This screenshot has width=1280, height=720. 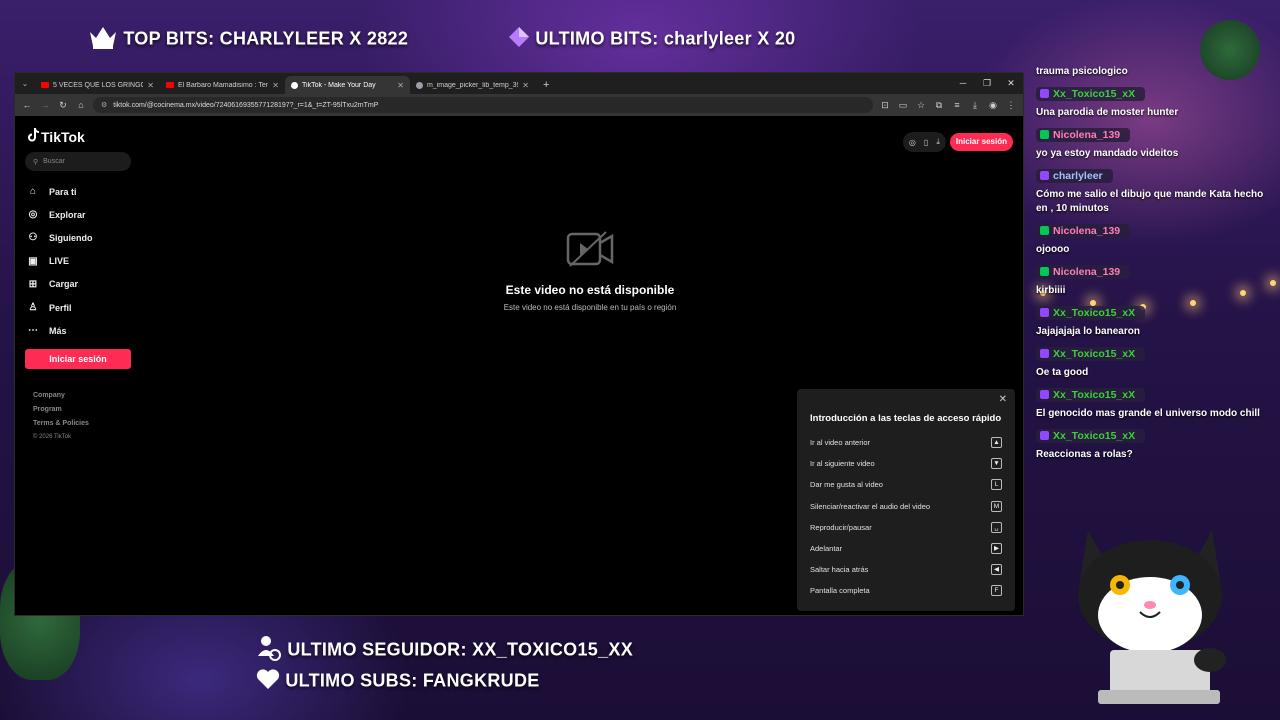 What do you see at coordinates (170, 85) in the screenshot?
I see `youtube-favicon-icon` at bounding box center [170, 85].